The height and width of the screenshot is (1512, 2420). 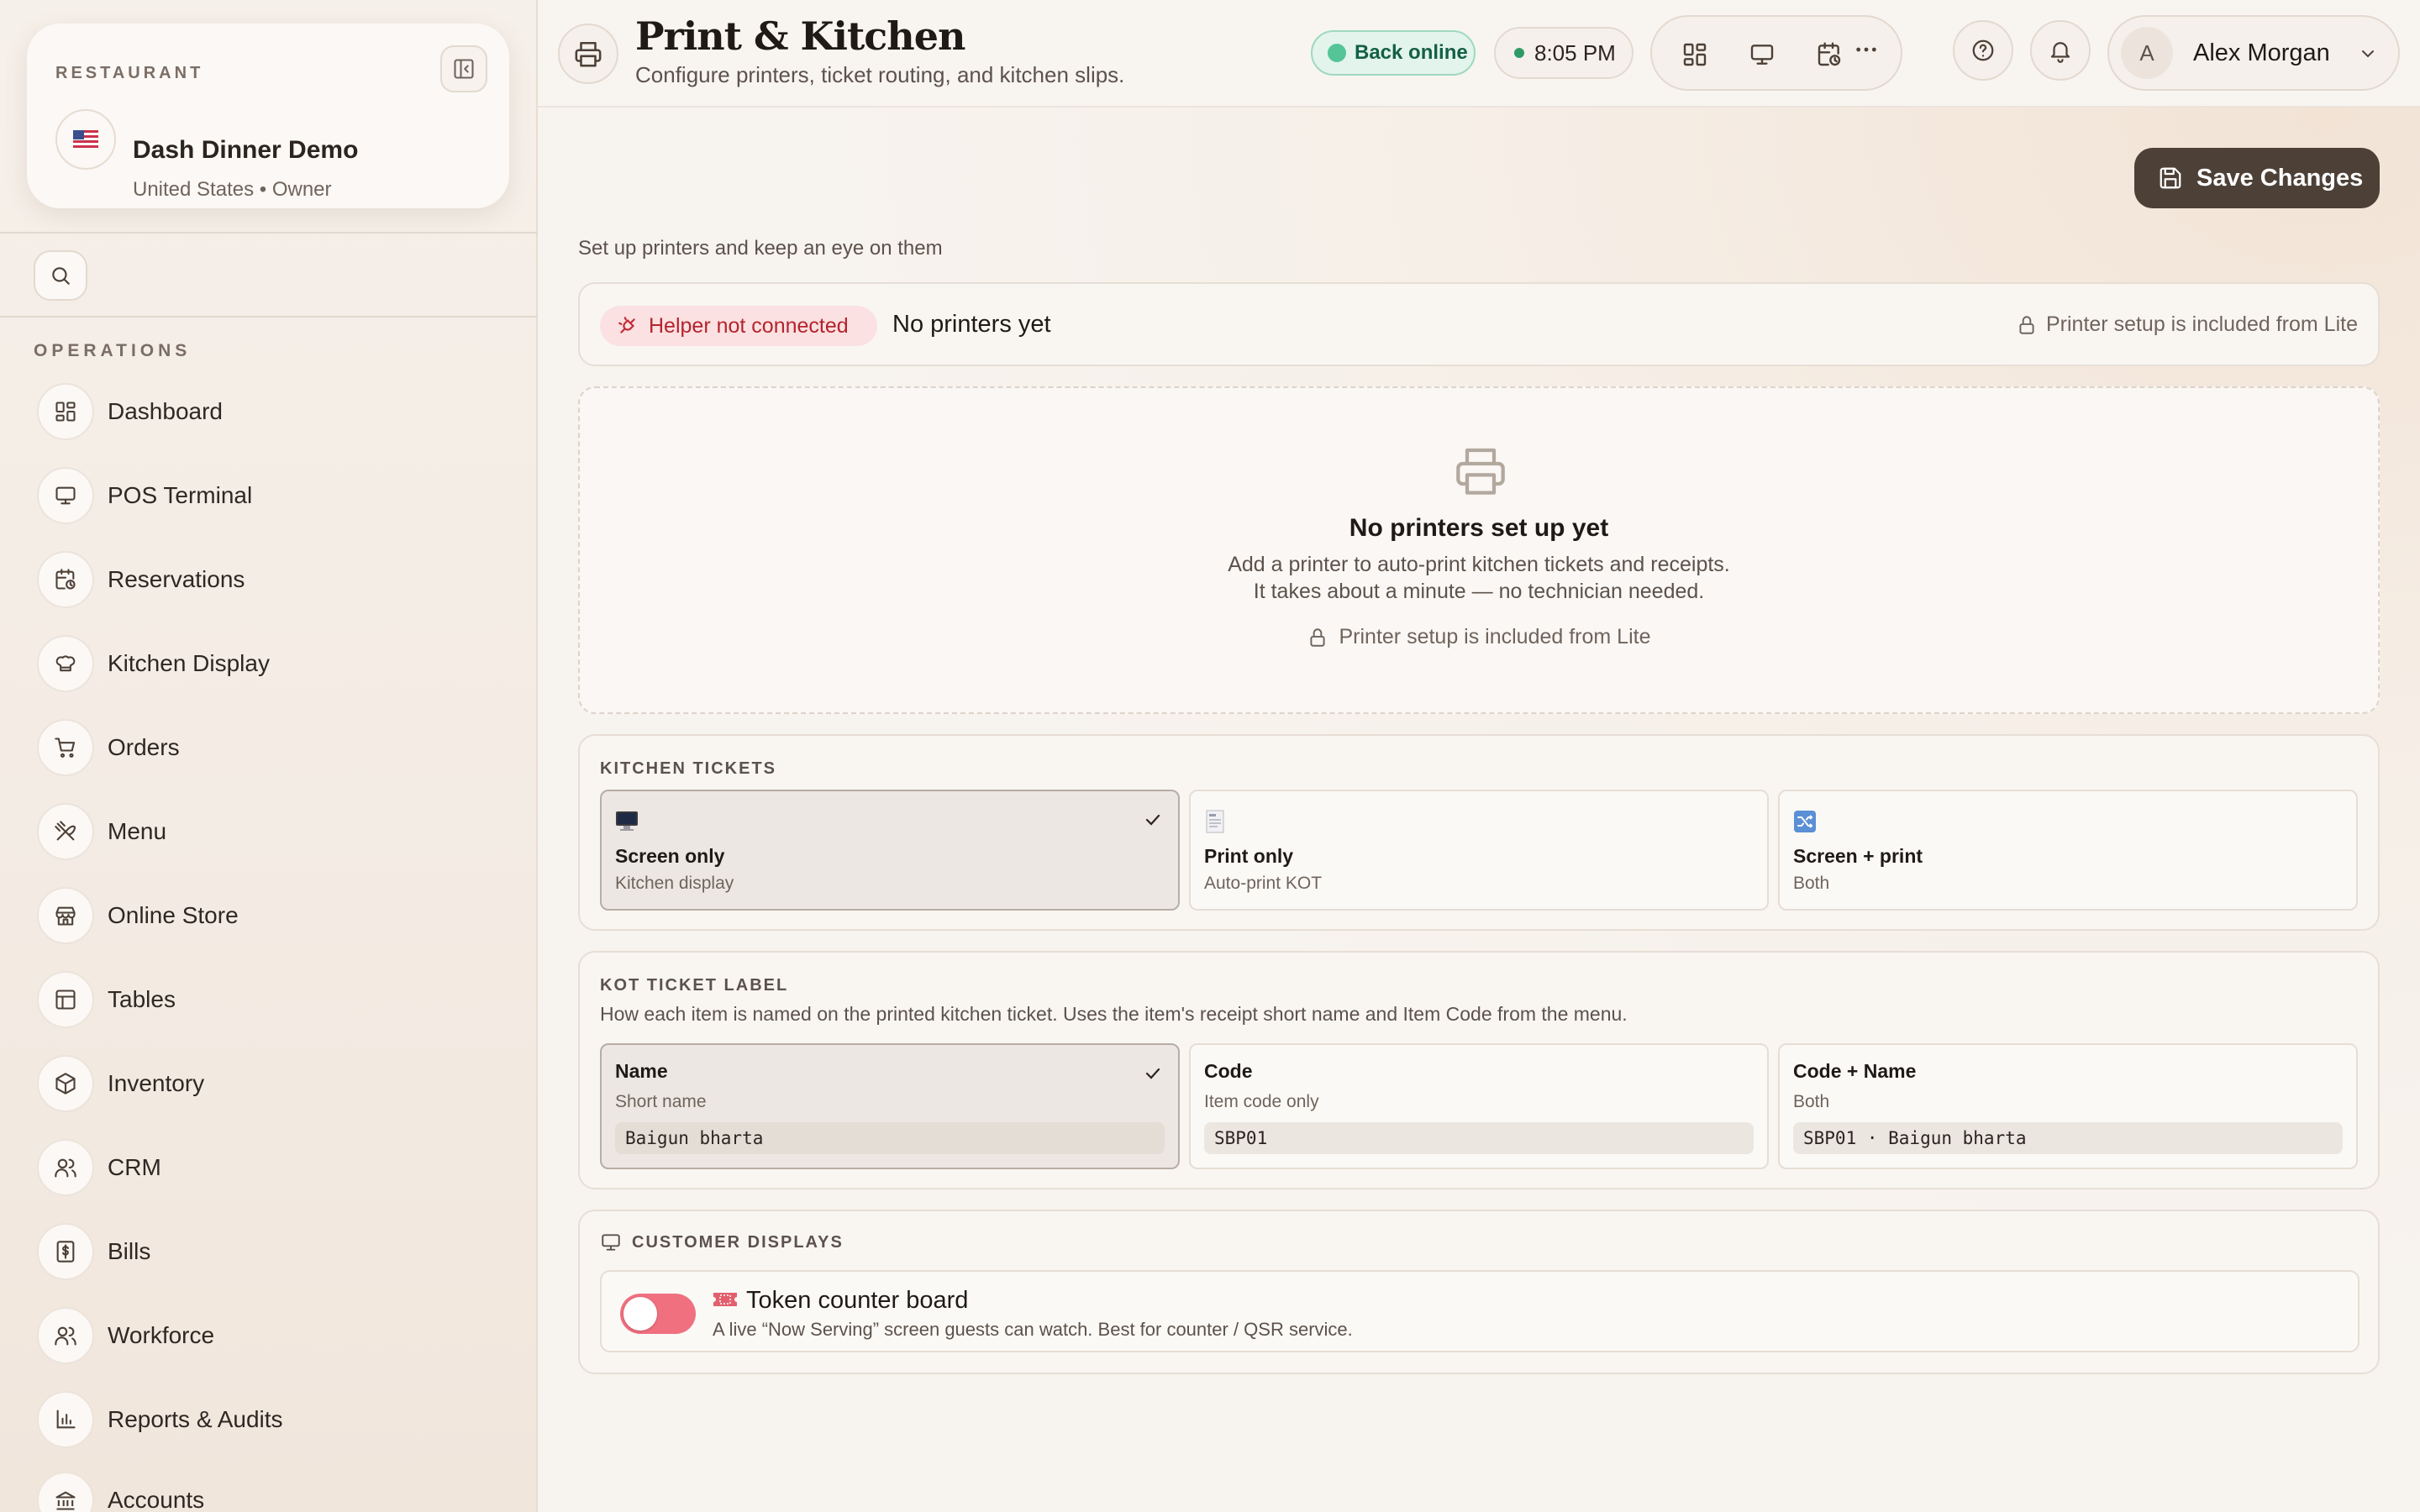 What do you see at coordinates (65, 831) in the screenshot?
I see `utensils-icon` at bounding box center [65, 831].